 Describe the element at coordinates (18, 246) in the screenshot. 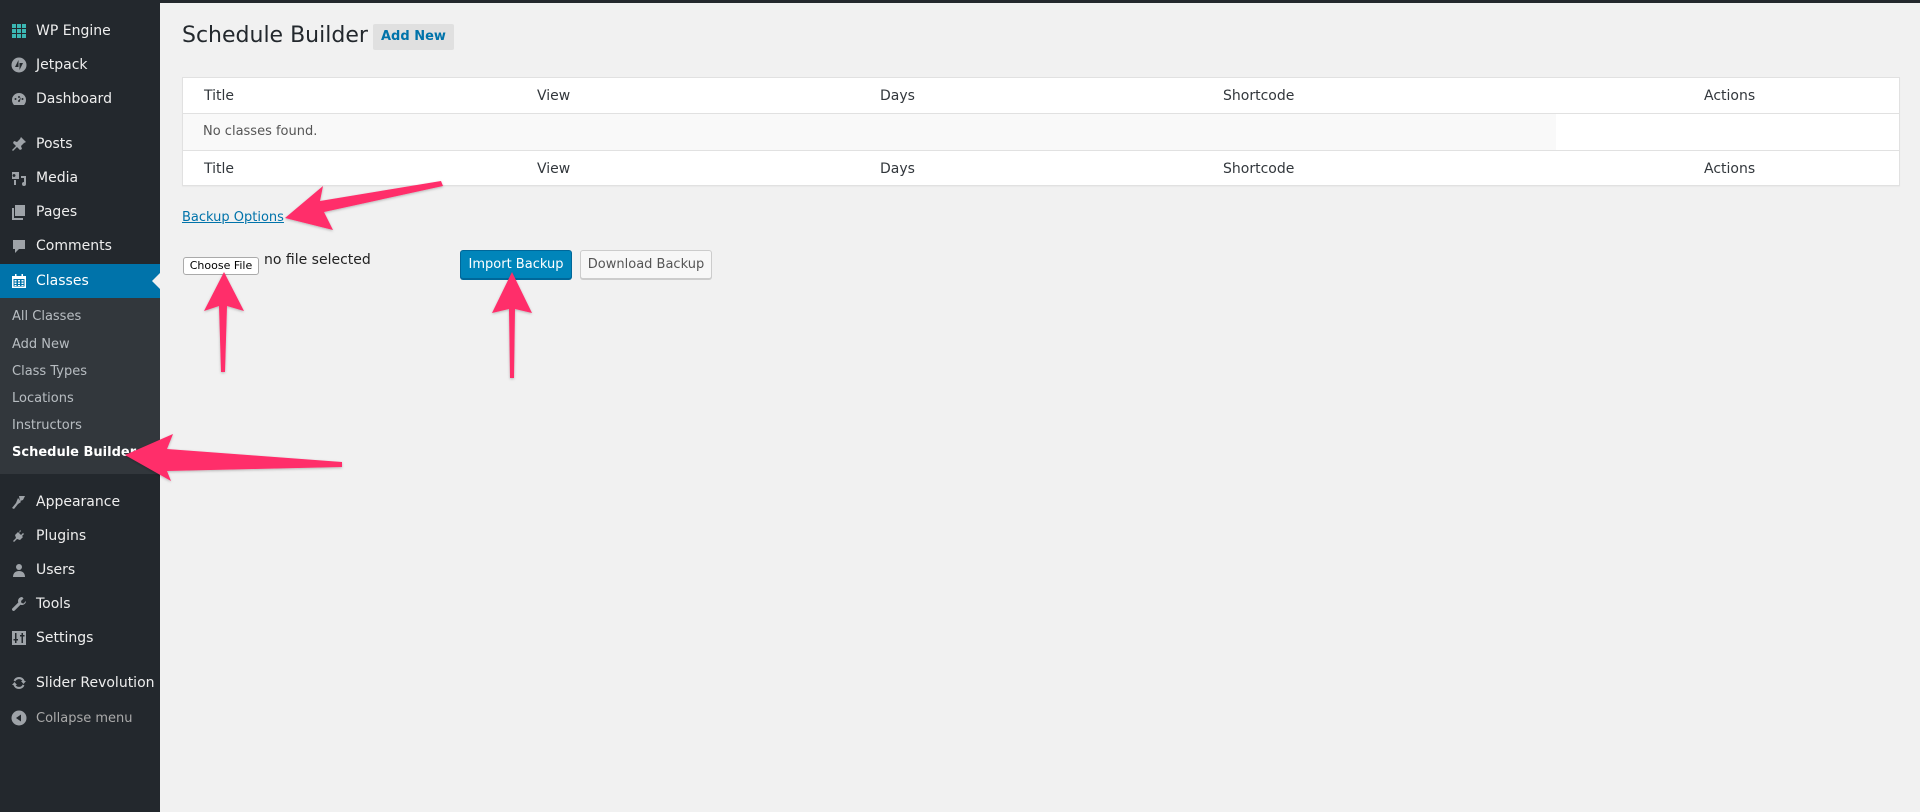

I see `comment-icon` at that location.